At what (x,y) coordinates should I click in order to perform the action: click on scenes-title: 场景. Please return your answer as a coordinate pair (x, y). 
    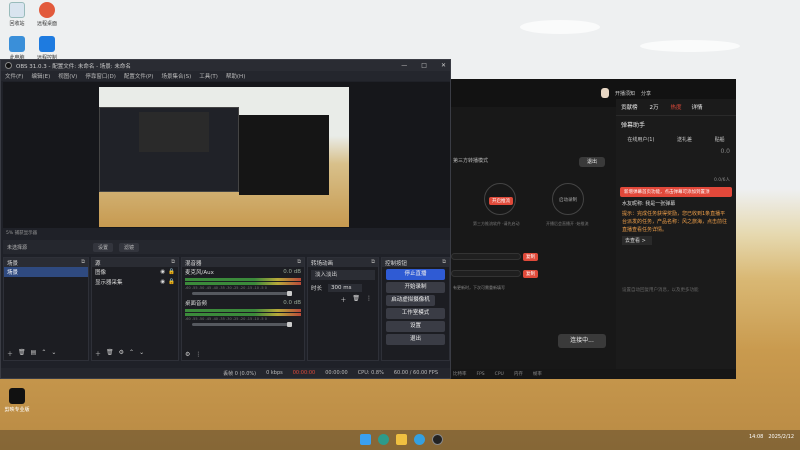
    Looking at the image, I should click on (13, 264).